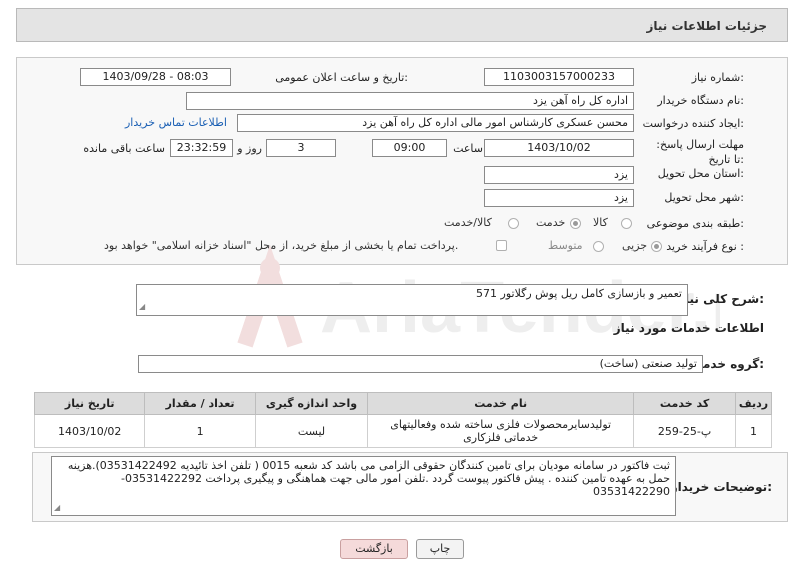  Describe the element at coordinates (693, 123) in the screenshot. I see `creator-label: ایجاد کننده درخواست:` at that location.